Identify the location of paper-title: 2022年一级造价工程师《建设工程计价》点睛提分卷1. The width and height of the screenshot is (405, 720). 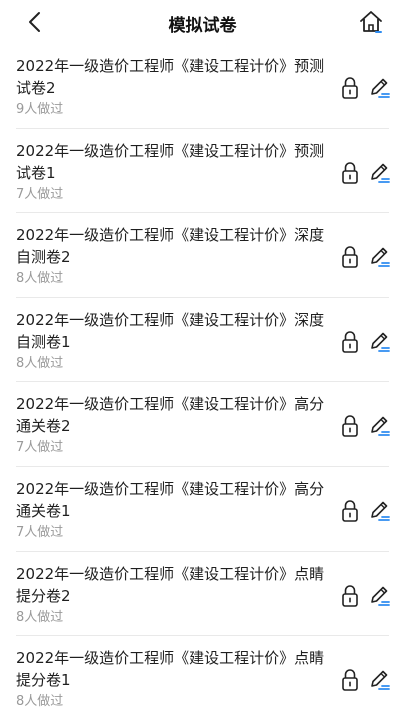
(170, 669).